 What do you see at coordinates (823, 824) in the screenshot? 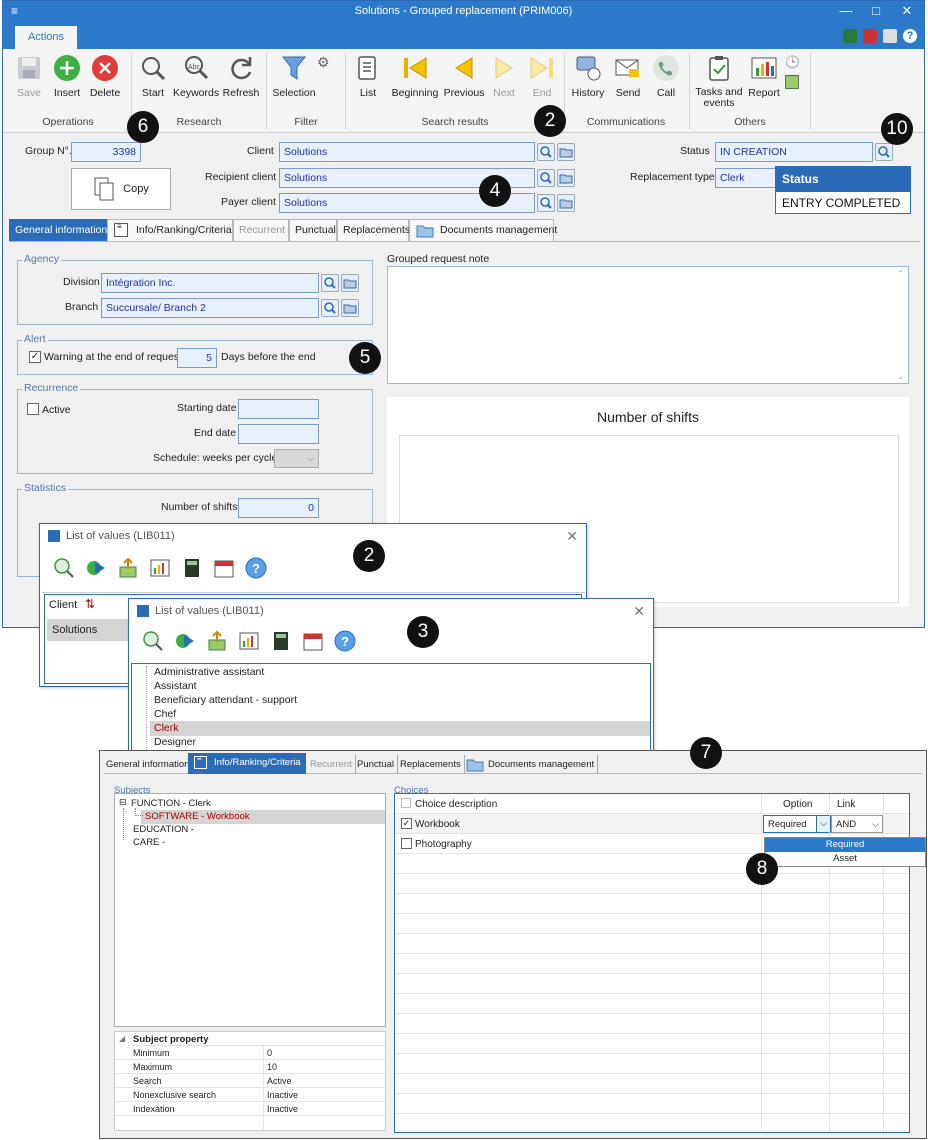
I see `chevron-down-icon: ⌵` at bounding box center [823, 824].